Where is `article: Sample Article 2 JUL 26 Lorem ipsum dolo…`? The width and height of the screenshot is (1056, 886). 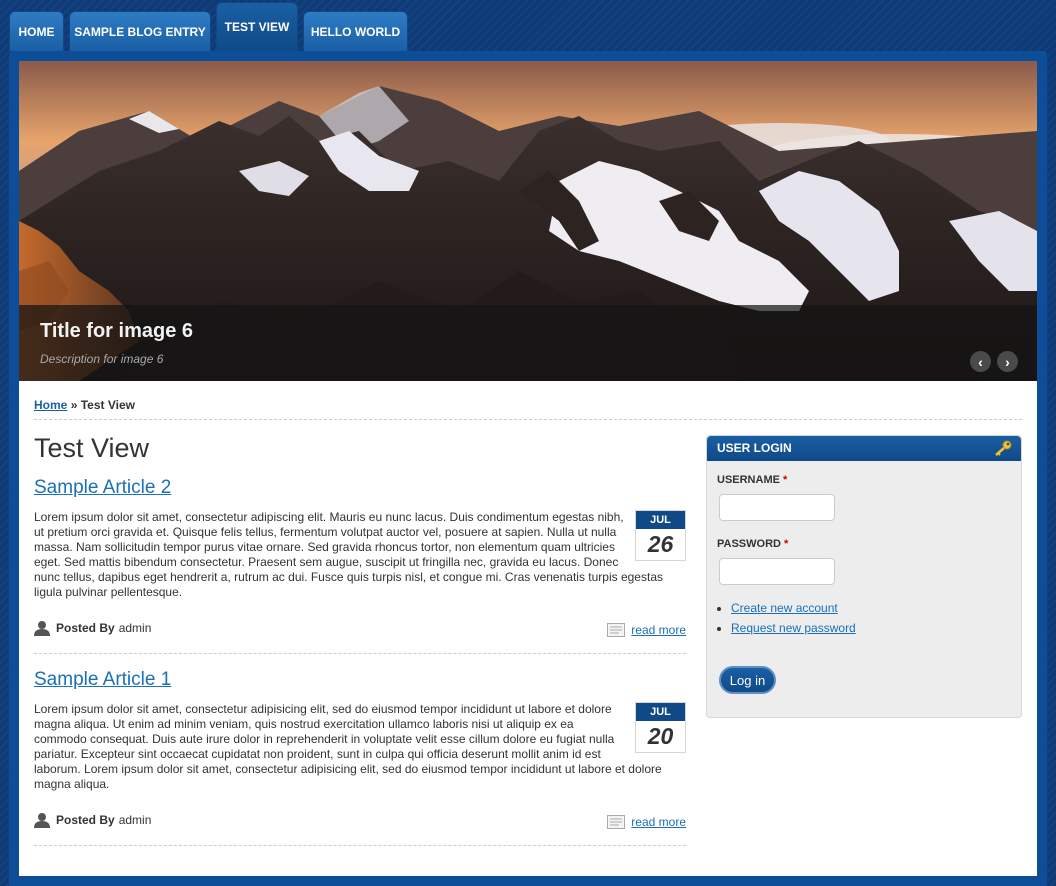
article: Sample Article 2 JUL 26 Lorem ipsum dolo… is located at coordinates (360, 567).